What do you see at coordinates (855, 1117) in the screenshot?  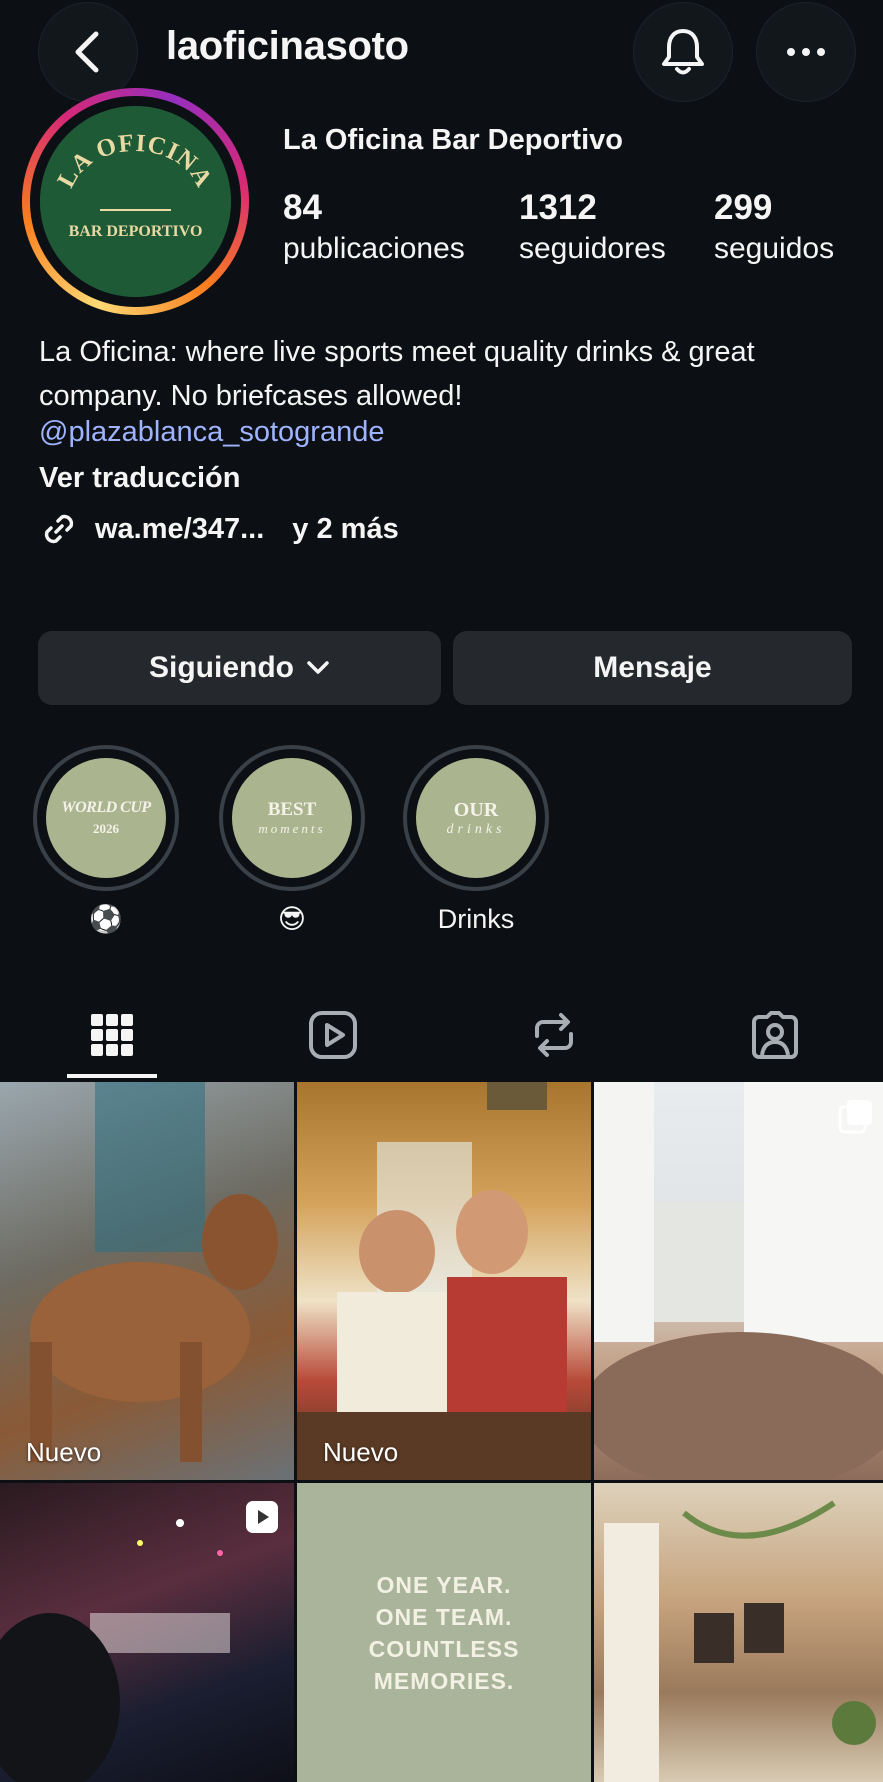 I see `carousel-icon` at bounding box center [855, 1117].